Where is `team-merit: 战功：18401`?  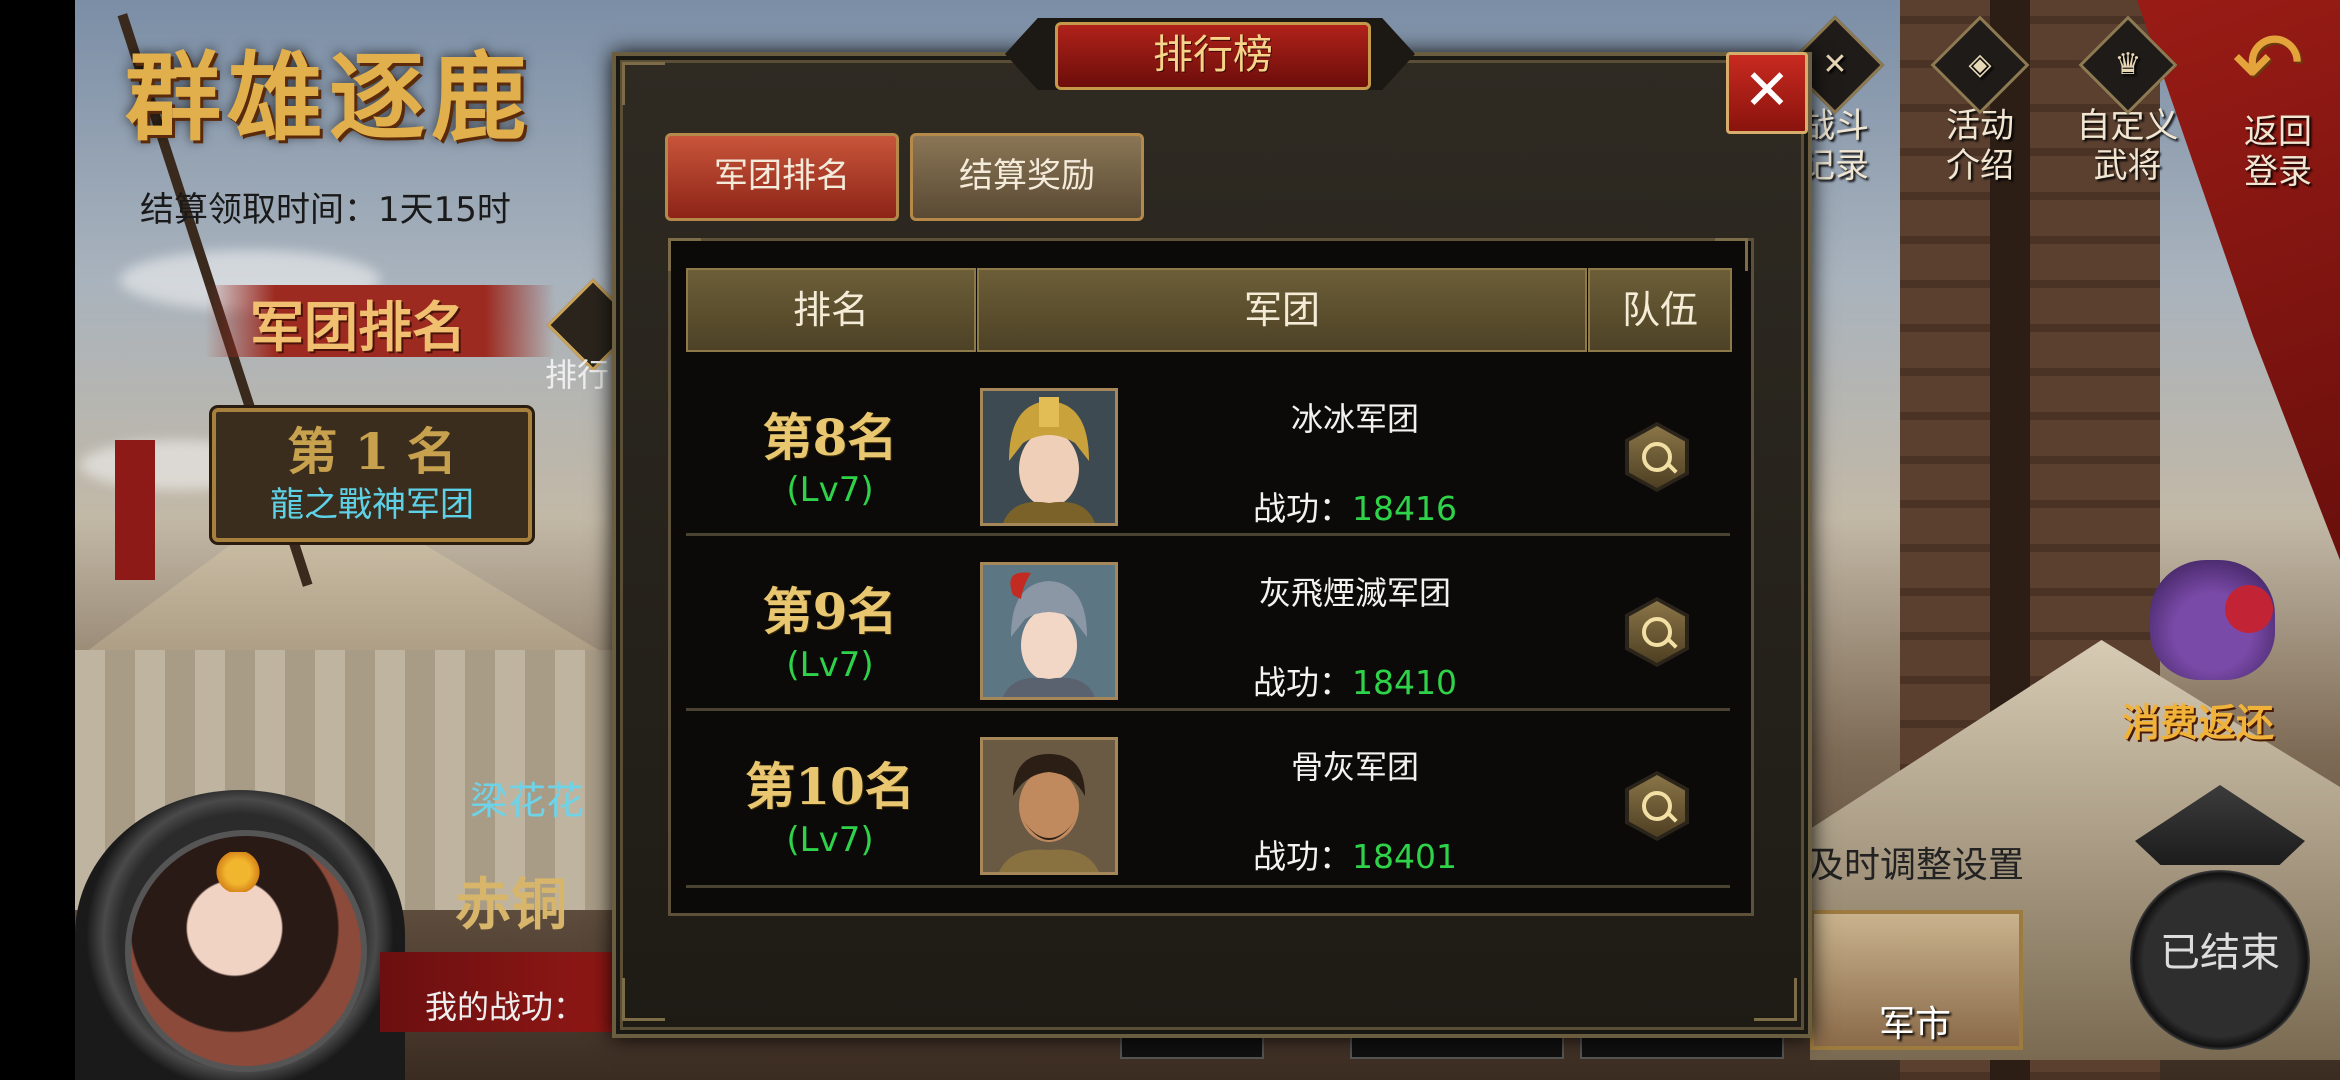 team-merit: 战功：18401 is located at coordinates (1355, 854).